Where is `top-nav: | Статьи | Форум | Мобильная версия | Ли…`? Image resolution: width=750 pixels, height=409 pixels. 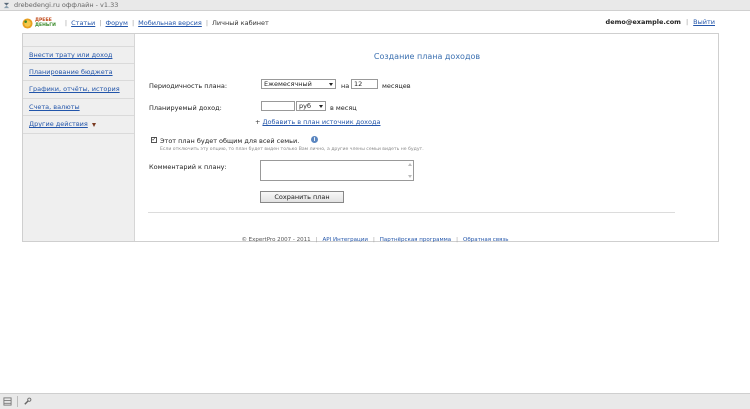 top-nav: | Статьи | Форум | Мобильная версия | Ли… is located at coordinates (166, 23).